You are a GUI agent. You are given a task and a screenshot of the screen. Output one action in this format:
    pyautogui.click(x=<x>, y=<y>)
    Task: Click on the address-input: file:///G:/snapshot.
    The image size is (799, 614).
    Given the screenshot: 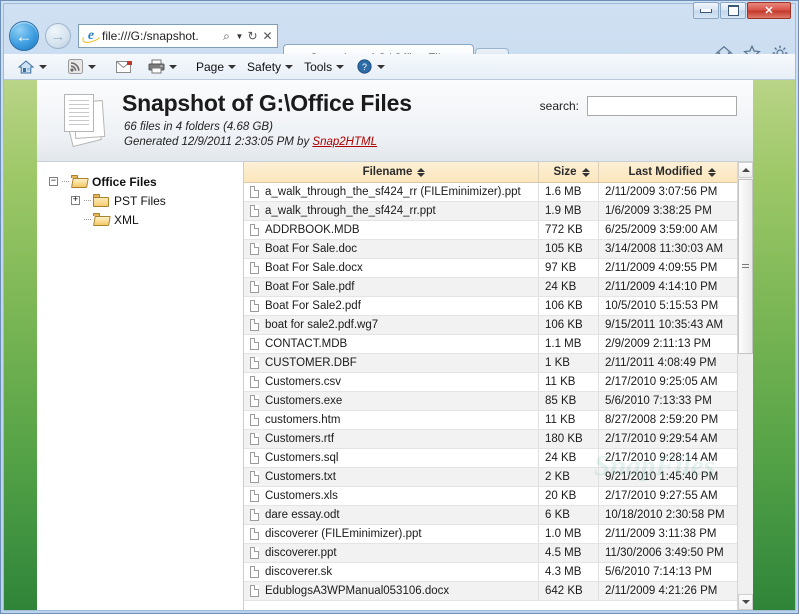 What is the action you would take?
    pyautogui.click(x=160, y=36)
    